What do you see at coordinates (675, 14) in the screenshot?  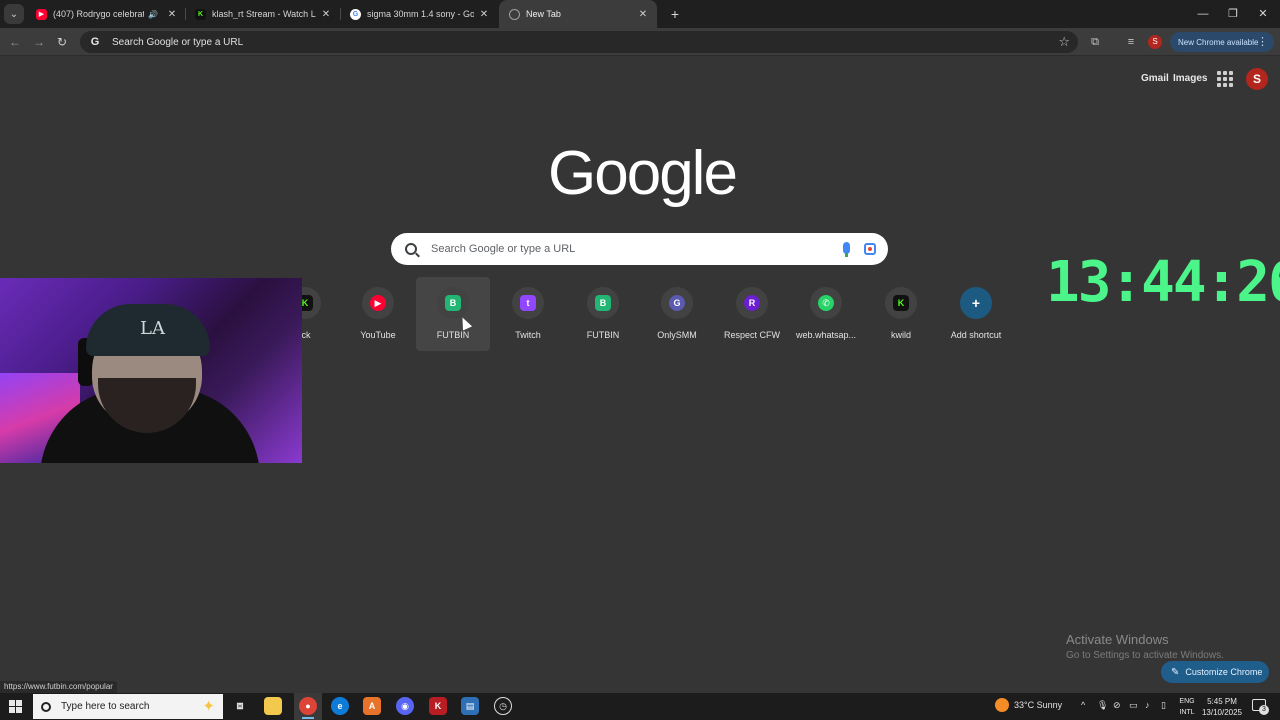 I see `new-tab-button: +` at bounding box center [675, 14].